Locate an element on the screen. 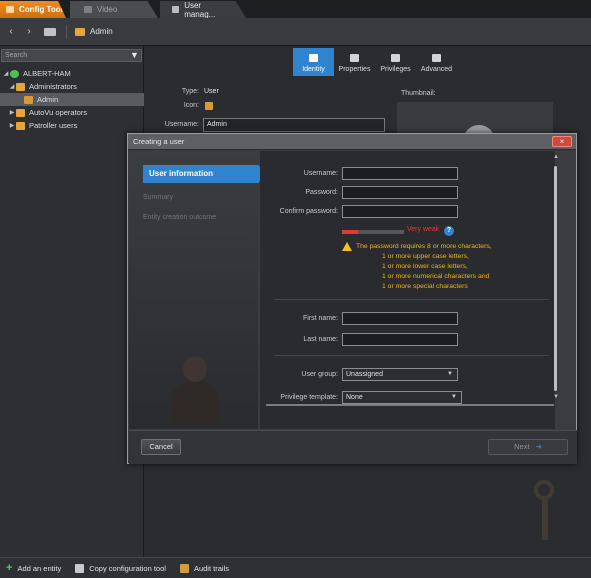  last-name-label: Last name: is located at coordinates (320, 339).